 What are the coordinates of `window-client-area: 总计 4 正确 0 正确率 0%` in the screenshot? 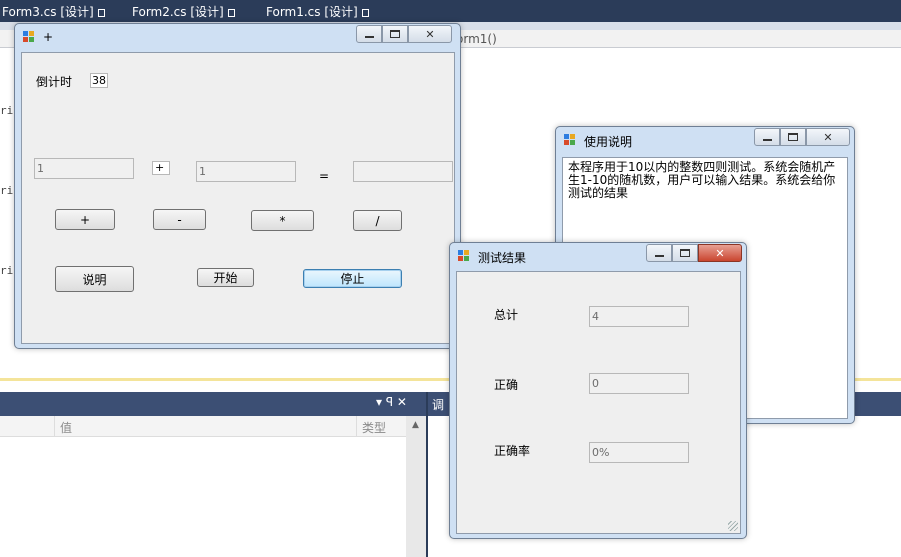 It's located at (598, 402).